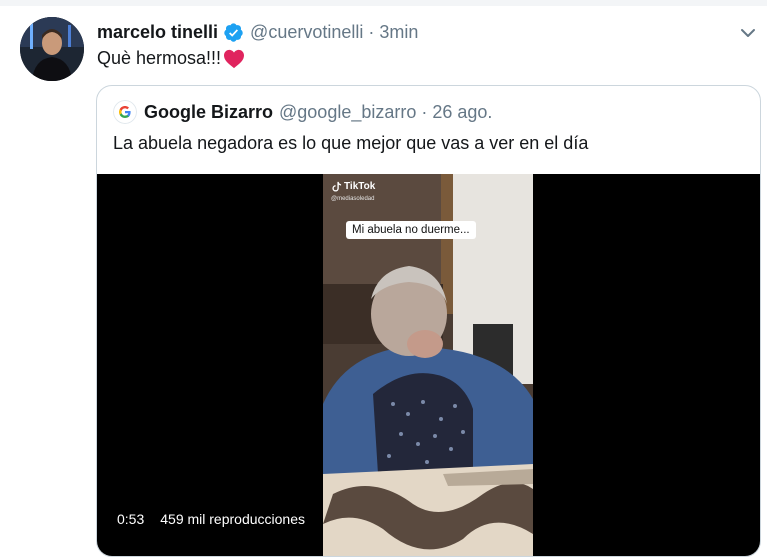  What do you see at coordinates (337, 186) in the screenshot?
I see `tiktok-logo-icon` at bounding box center [337, 186].